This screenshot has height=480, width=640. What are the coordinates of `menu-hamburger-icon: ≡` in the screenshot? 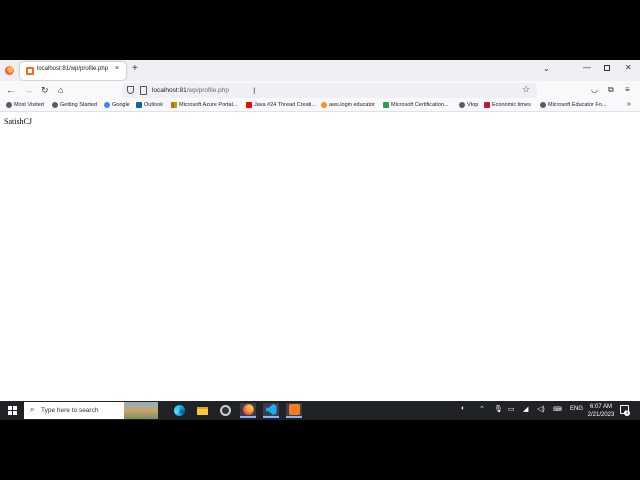 It's located at (627, 89).